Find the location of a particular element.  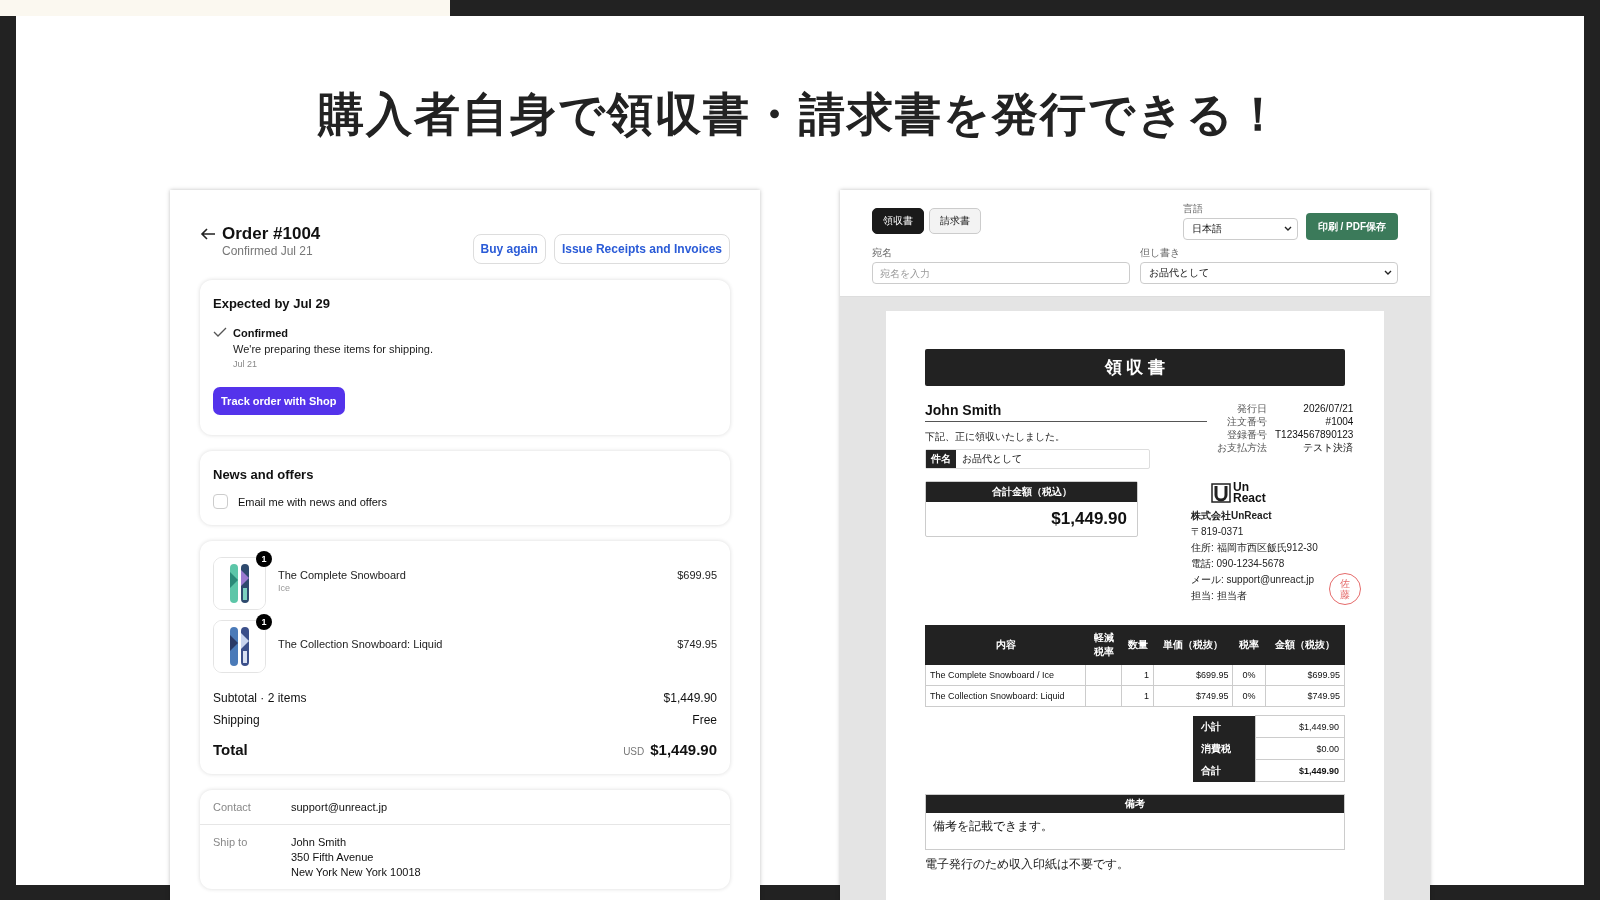

checkbox is located at coordinates (220, 501).